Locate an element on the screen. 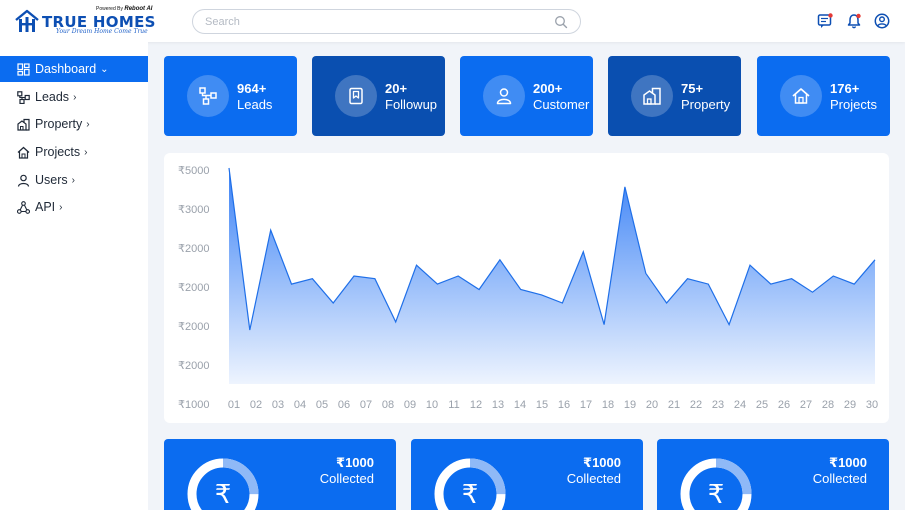 This screenshot has width=905, height=510. user-icon is located at coordinates (504, 96).